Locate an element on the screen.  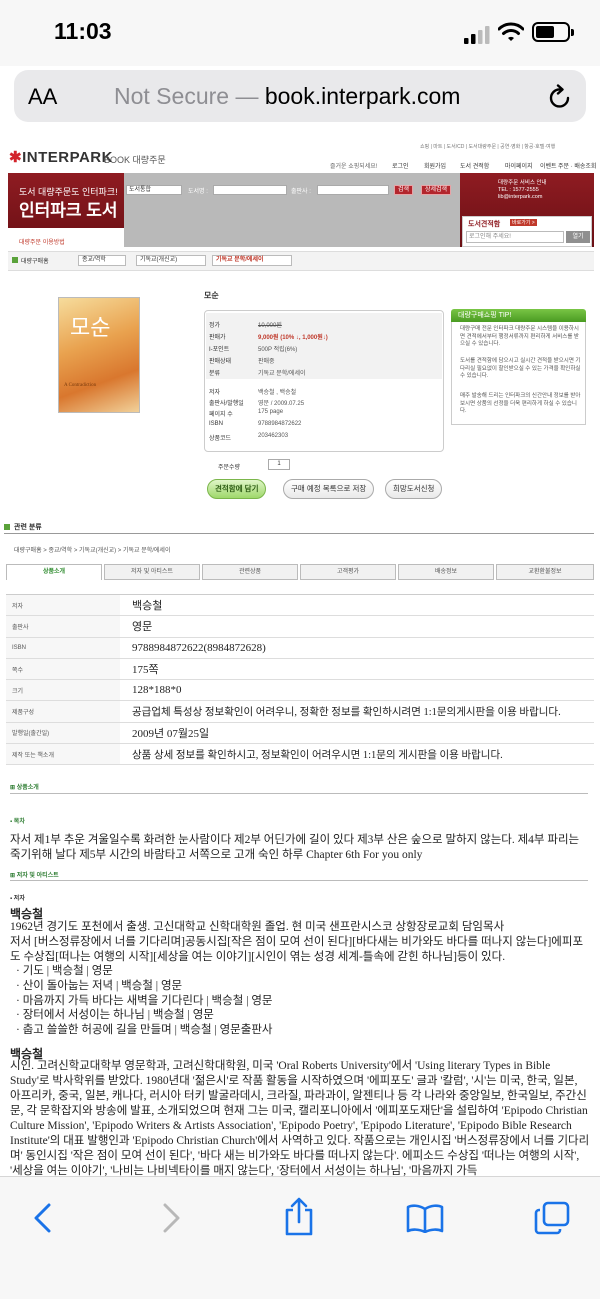
cellular-signal-icon is located at coordinates (477, 35).